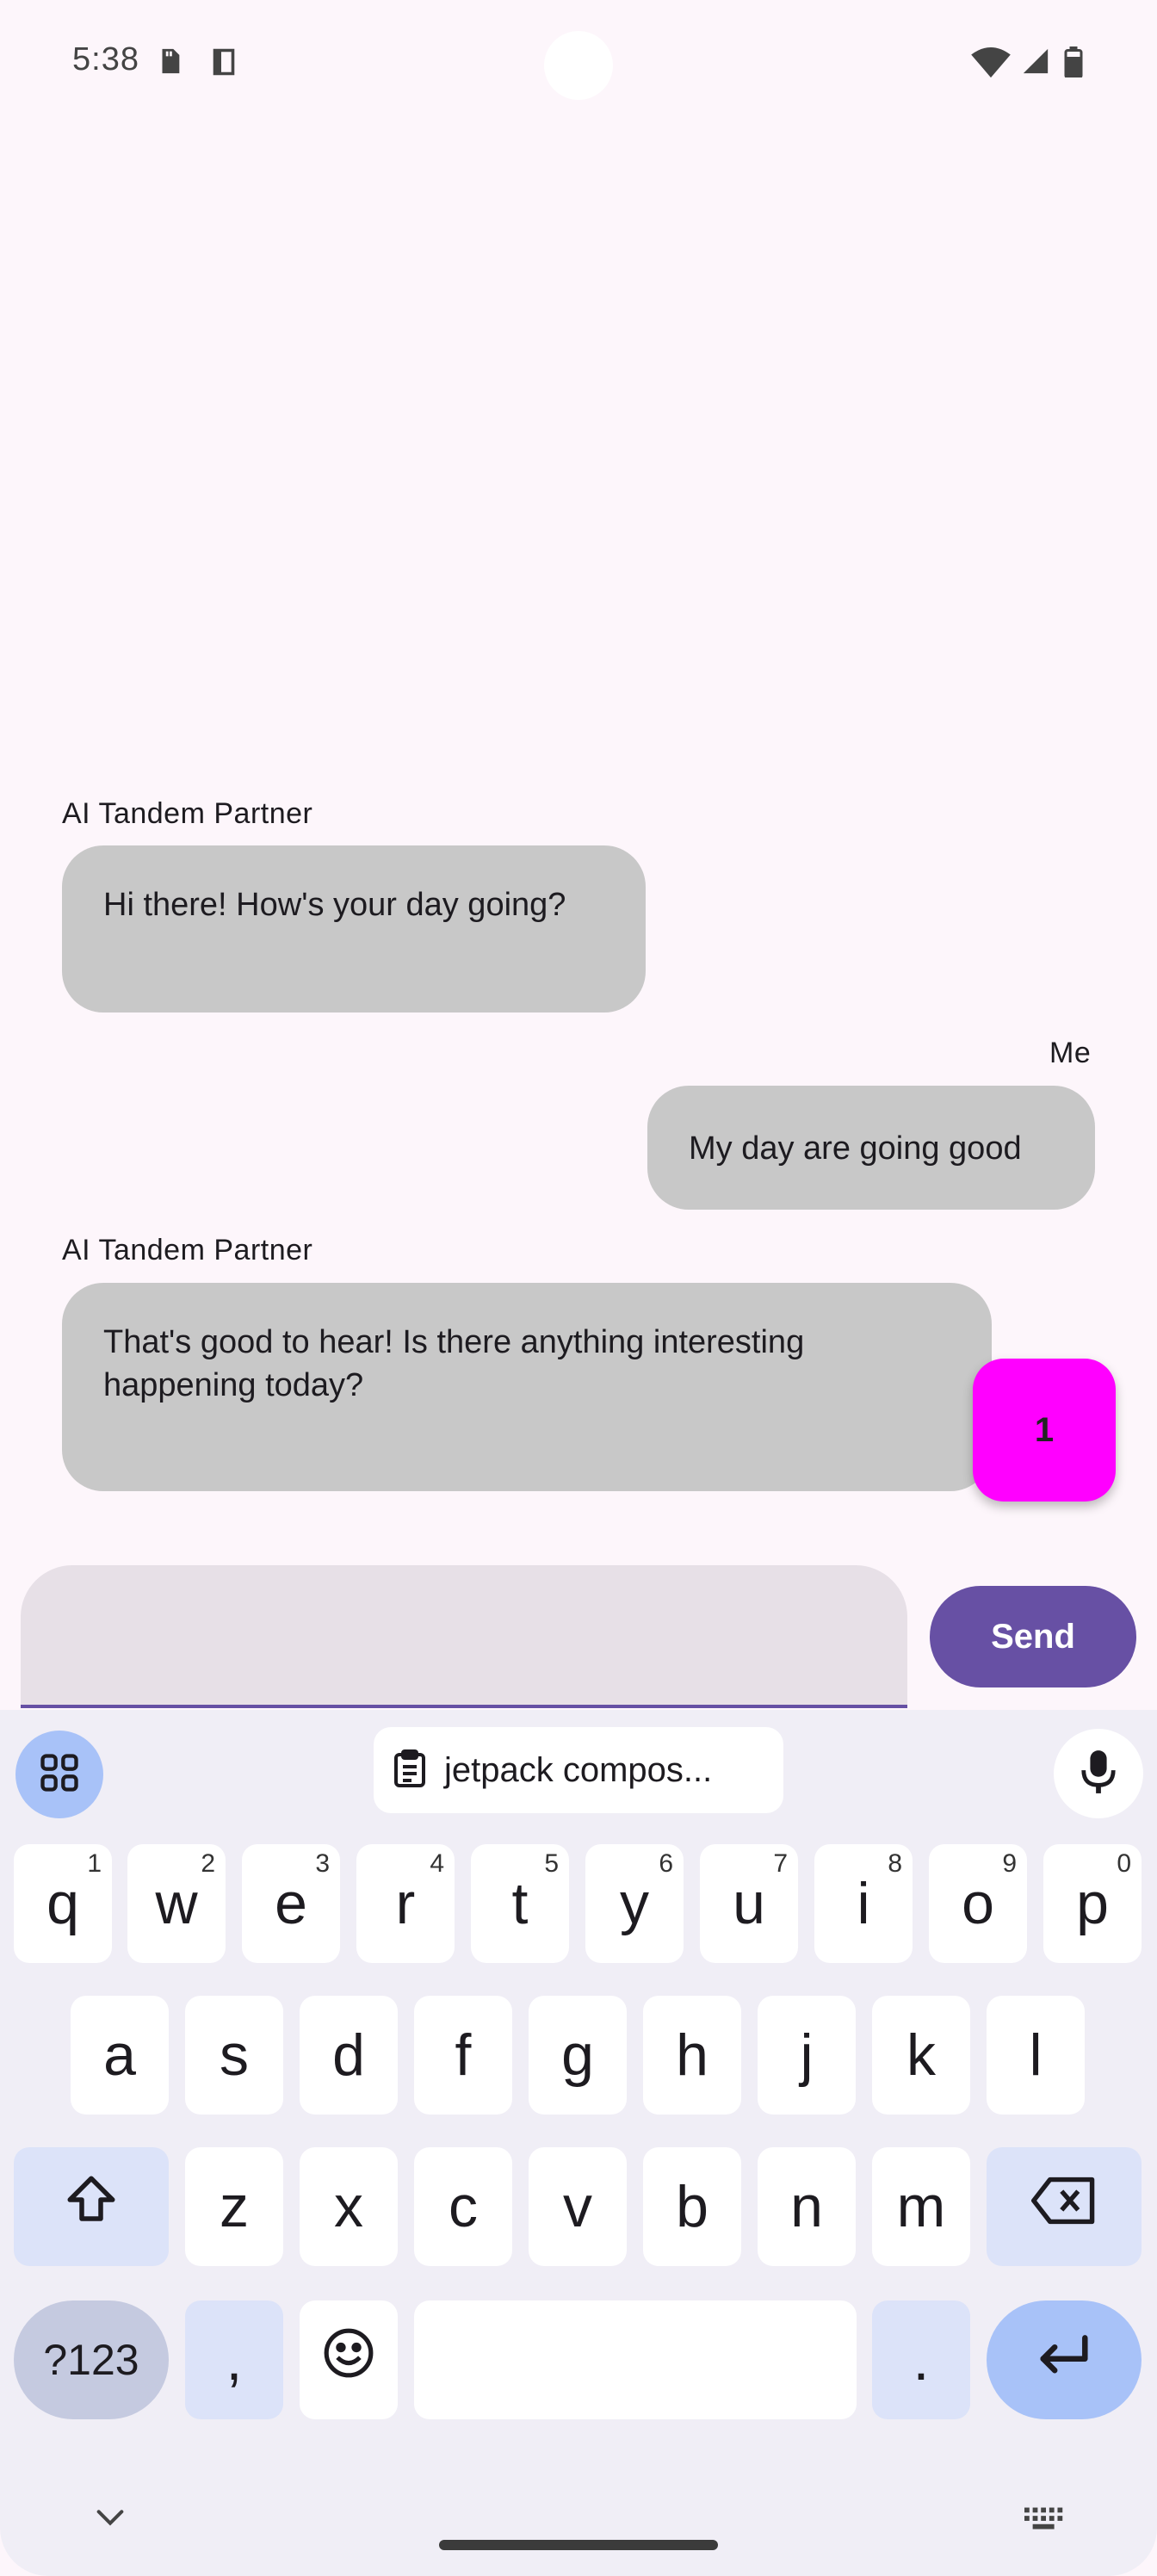 The height and width of the screenshot is (2576, 1157). I want to click on key-g: g, so click(578, 2055).